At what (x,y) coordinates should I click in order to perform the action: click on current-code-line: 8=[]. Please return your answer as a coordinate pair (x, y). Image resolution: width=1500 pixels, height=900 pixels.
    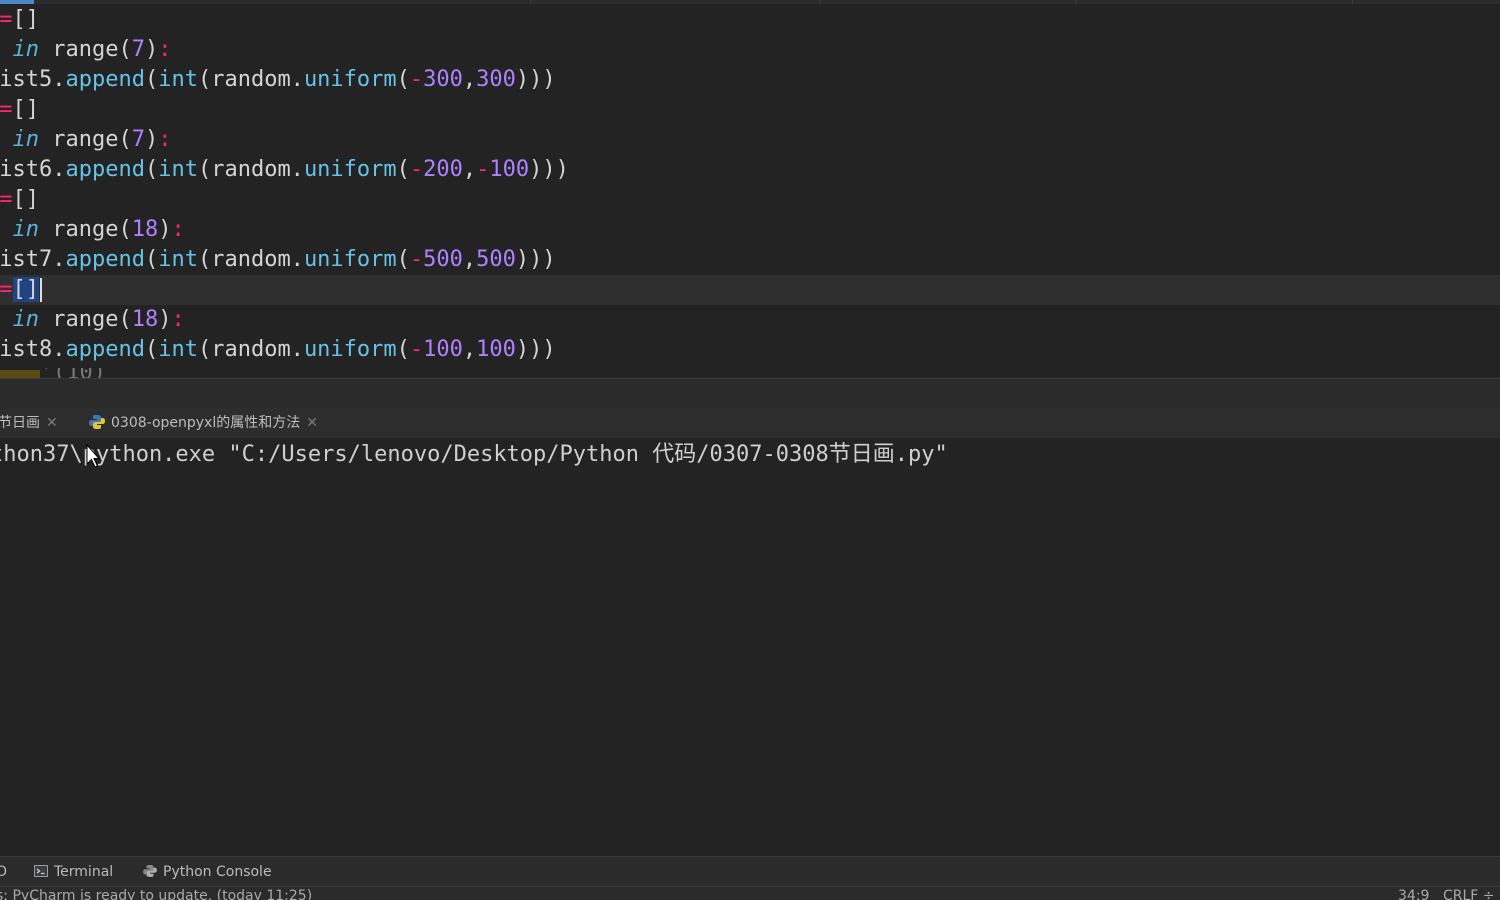
    Looking at the image, I should click on (750, 290).